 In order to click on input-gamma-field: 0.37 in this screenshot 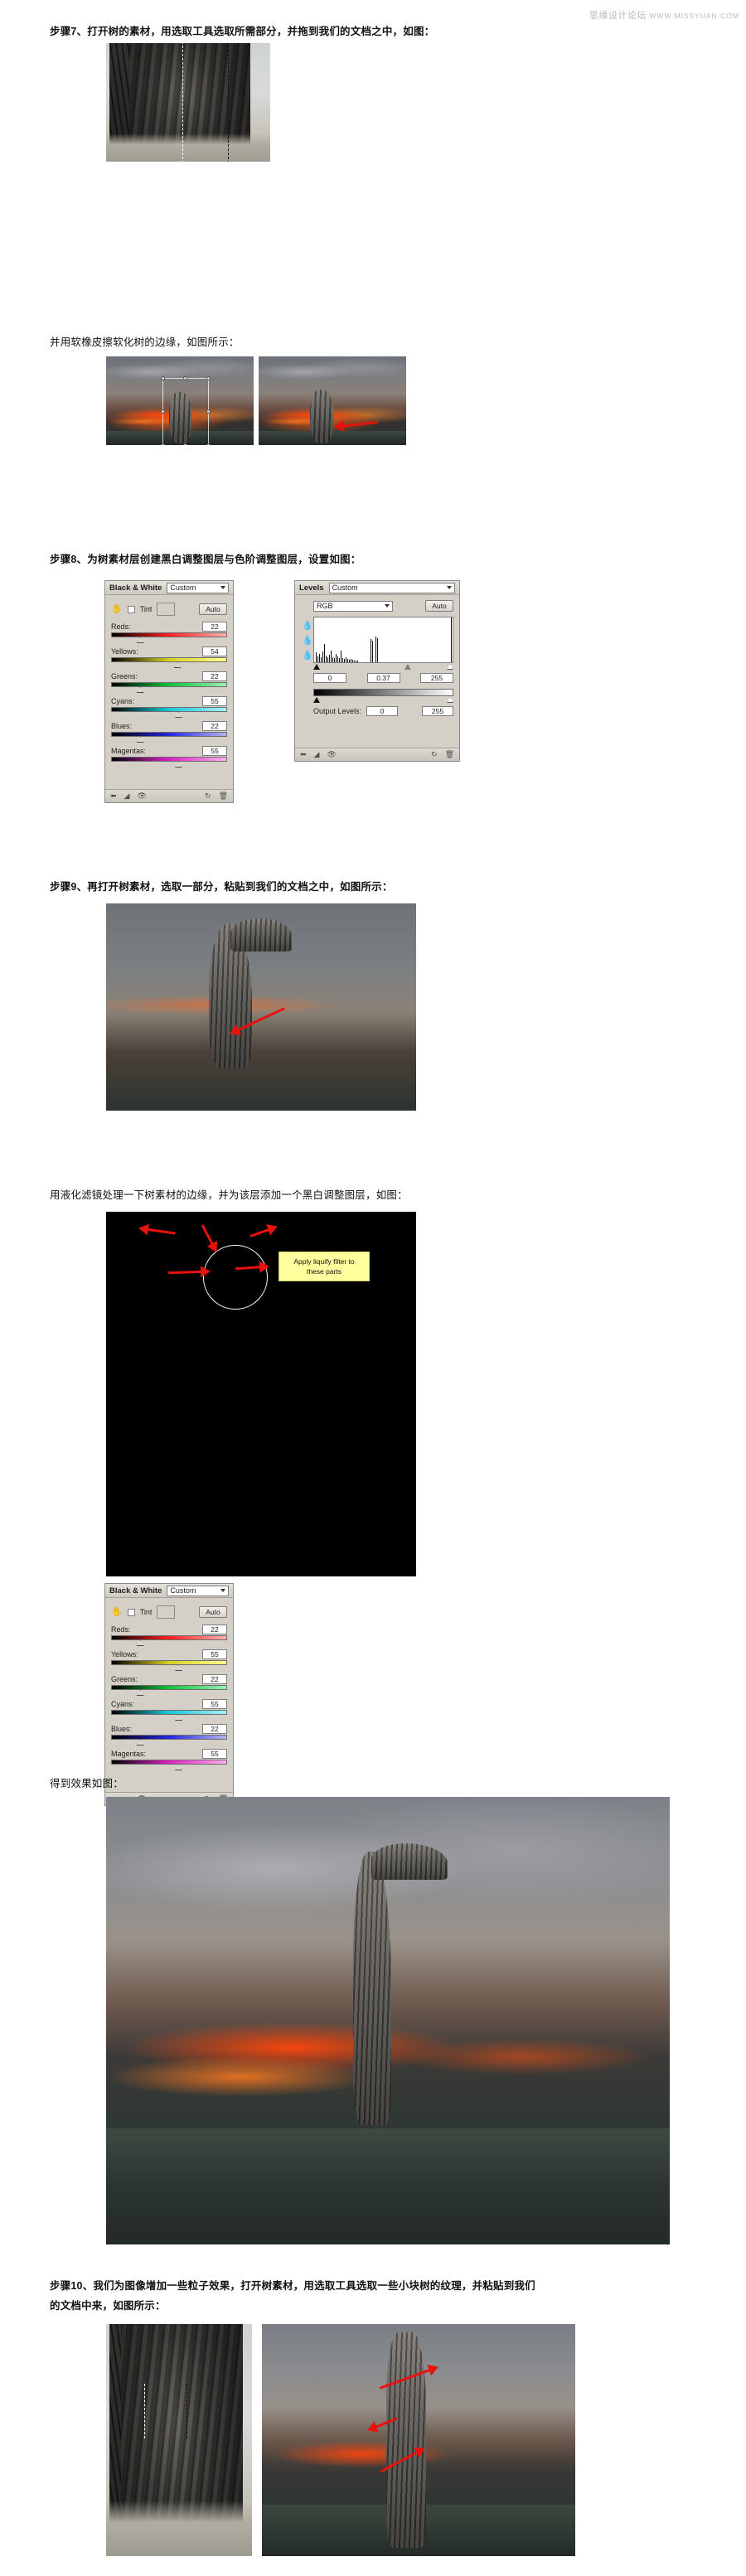, I will do `click(383, 678)`.